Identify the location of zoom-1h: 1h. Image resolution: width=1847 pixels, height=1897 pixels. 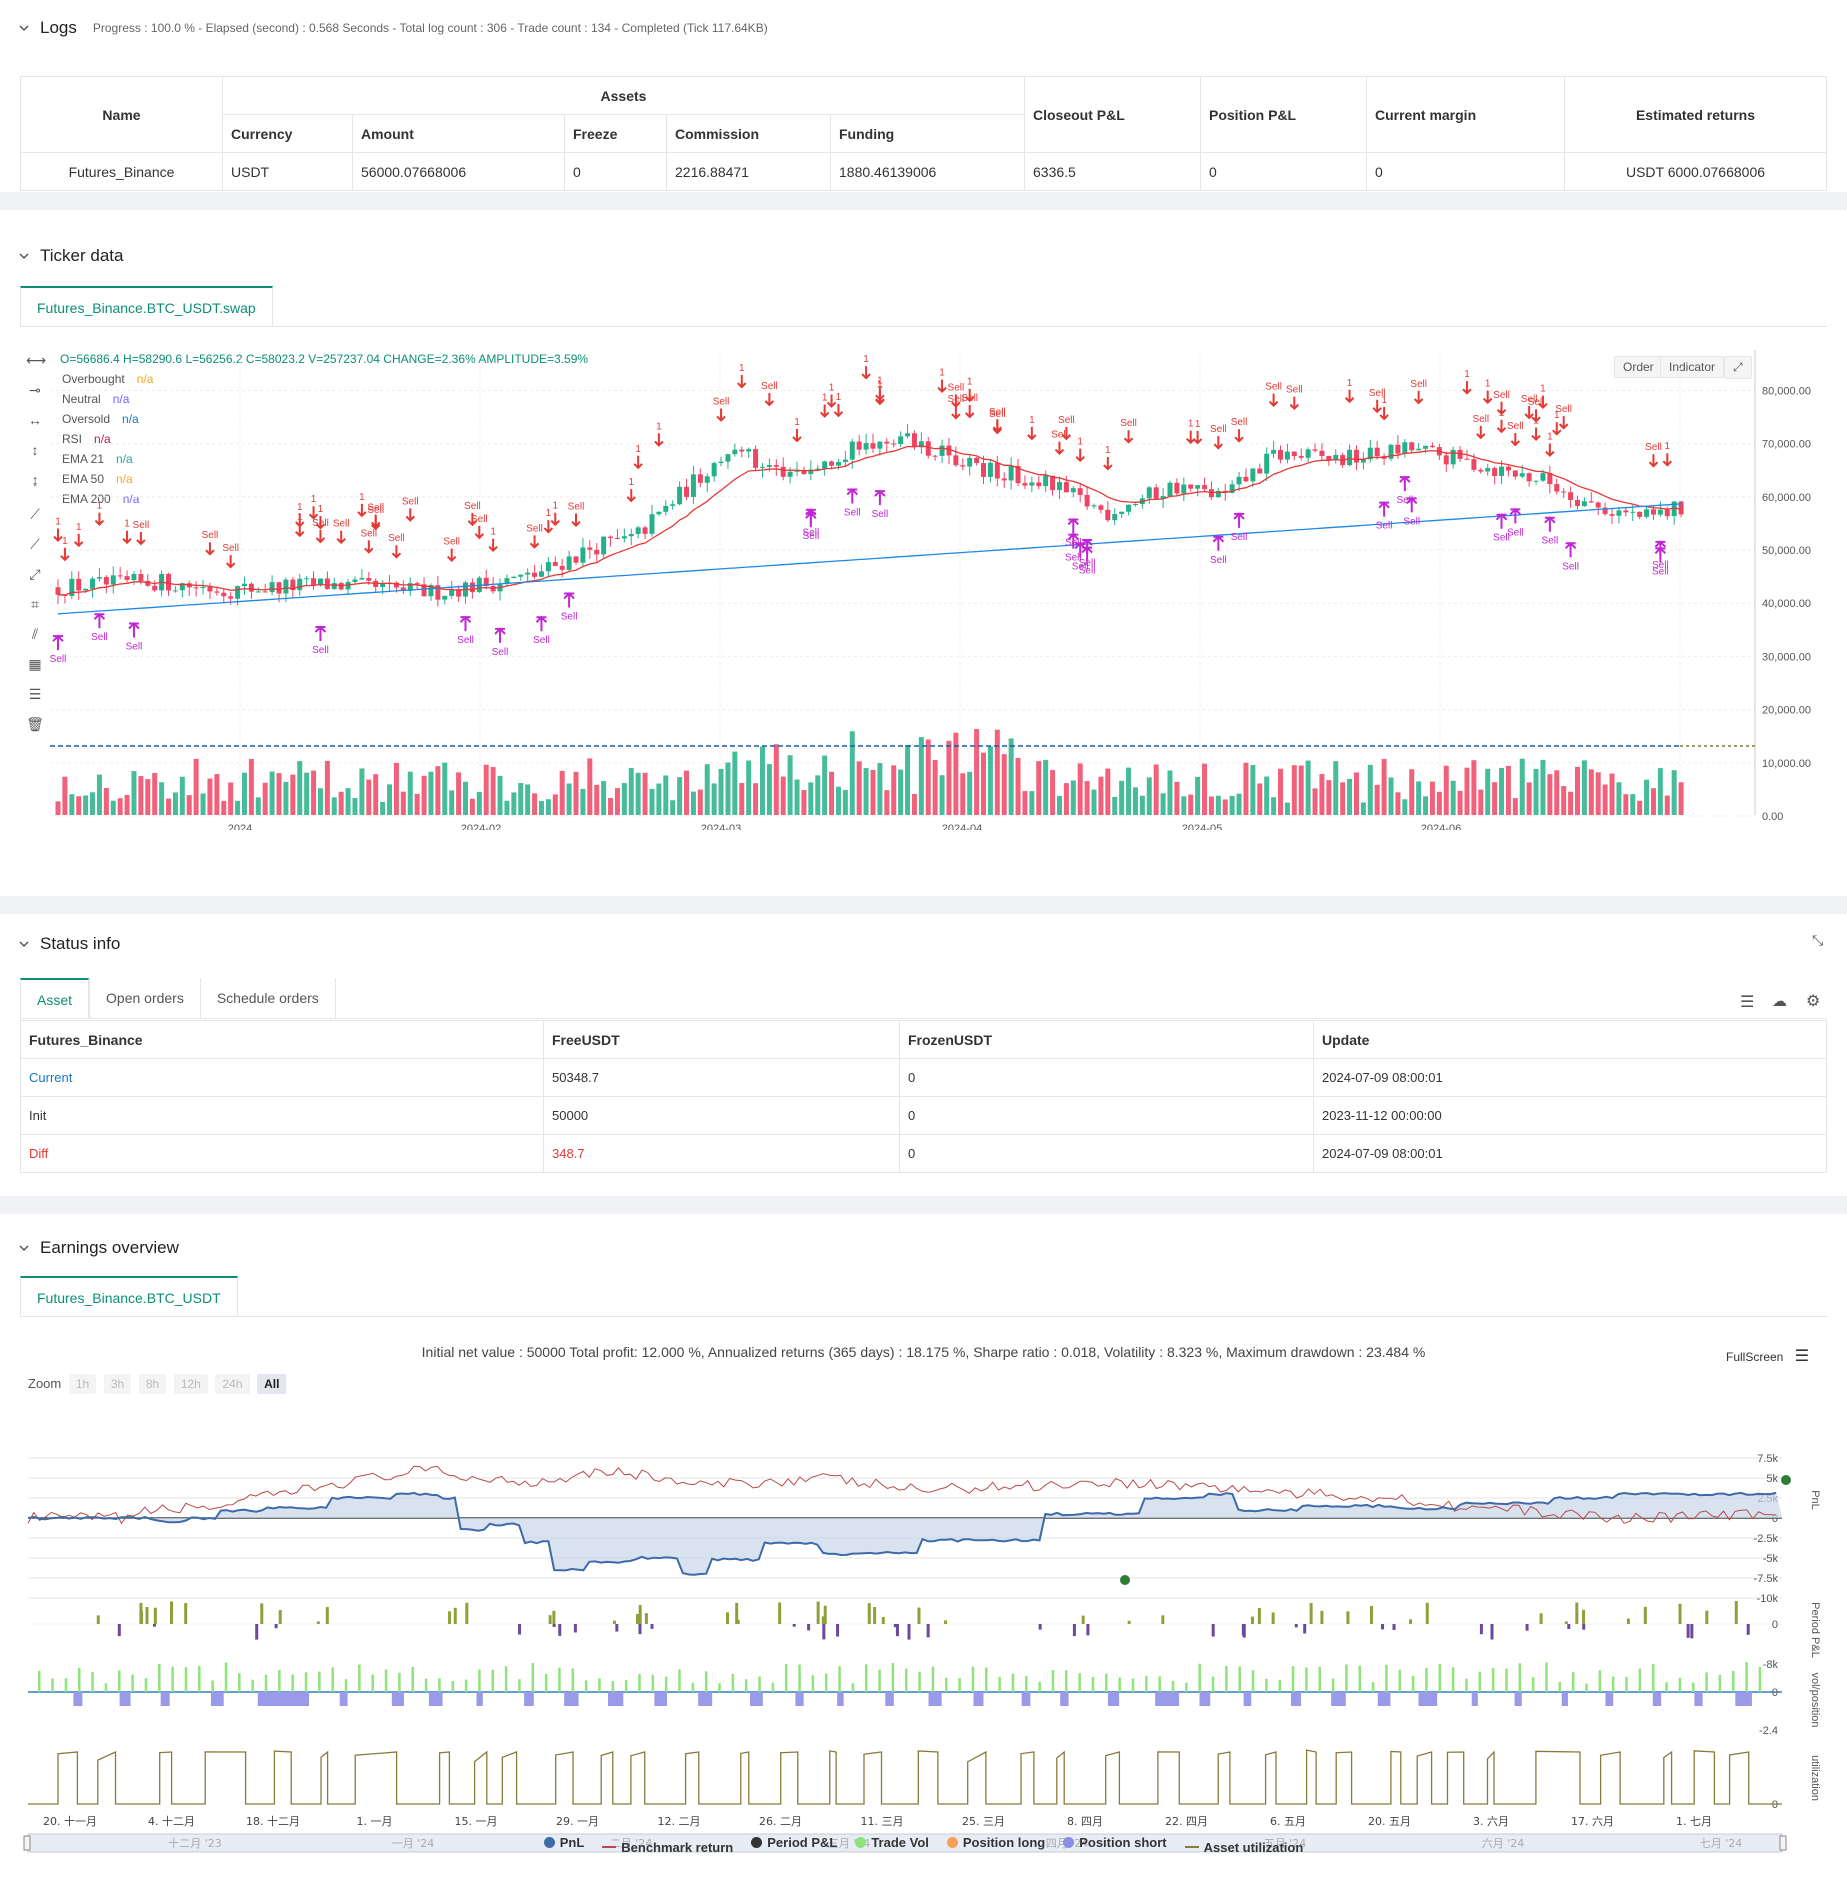
(82, 1384).